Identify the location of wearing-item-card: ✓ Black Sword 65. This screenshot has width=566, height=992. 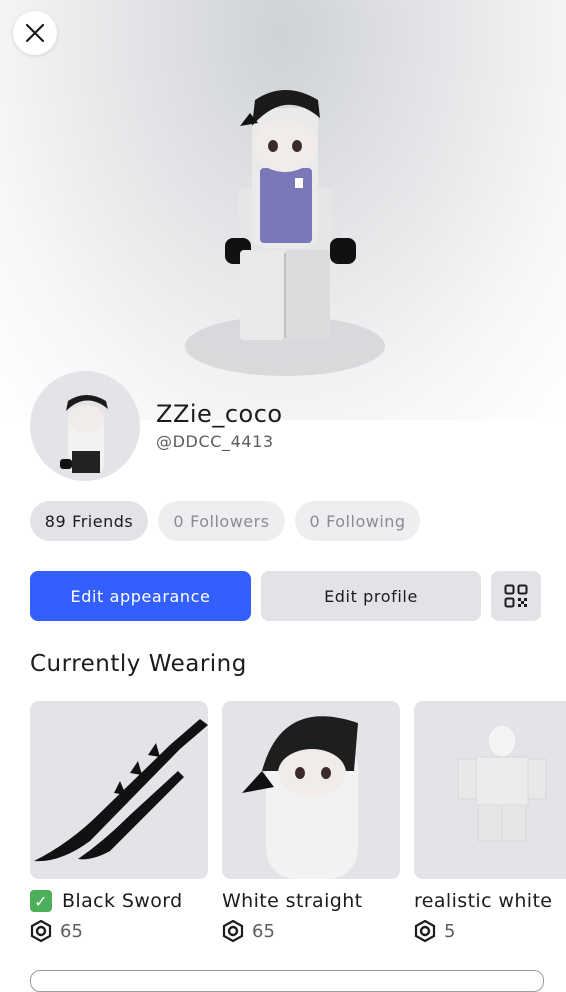
(119, 821).